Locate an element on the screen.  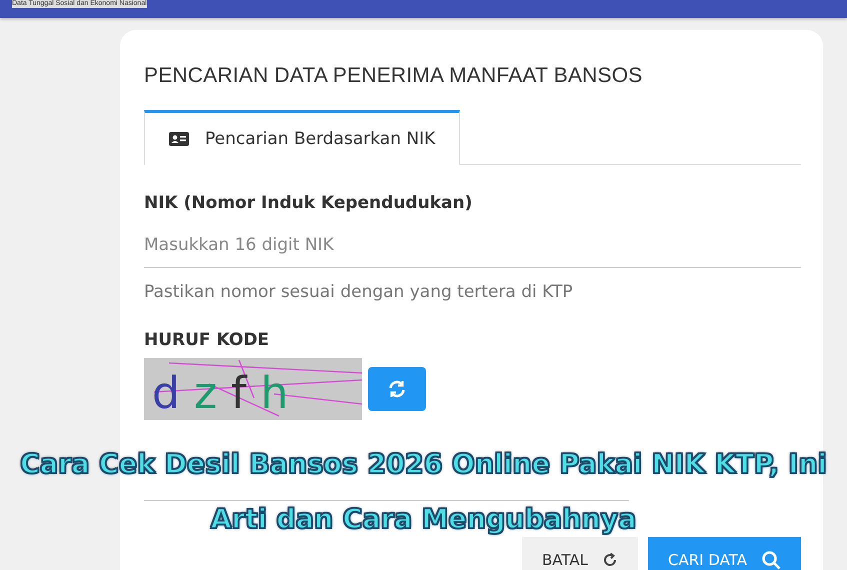
field-label: NIK (Nomor Induk Kependudukan) is located at coordinates (309, 203).